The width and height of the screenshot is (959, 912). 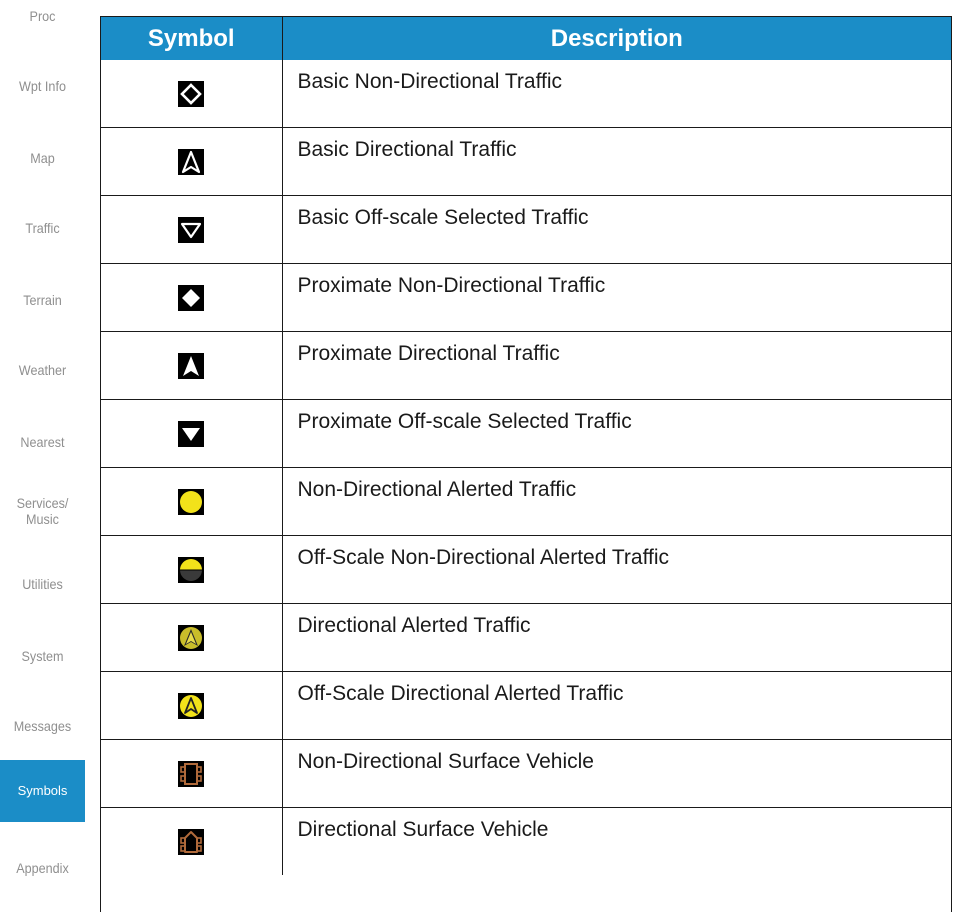 What do you see at coordinates (414, 625) in the screenshot?
I see `description-text: Directional Alerted Traffic` at bounding box center [414, 625].